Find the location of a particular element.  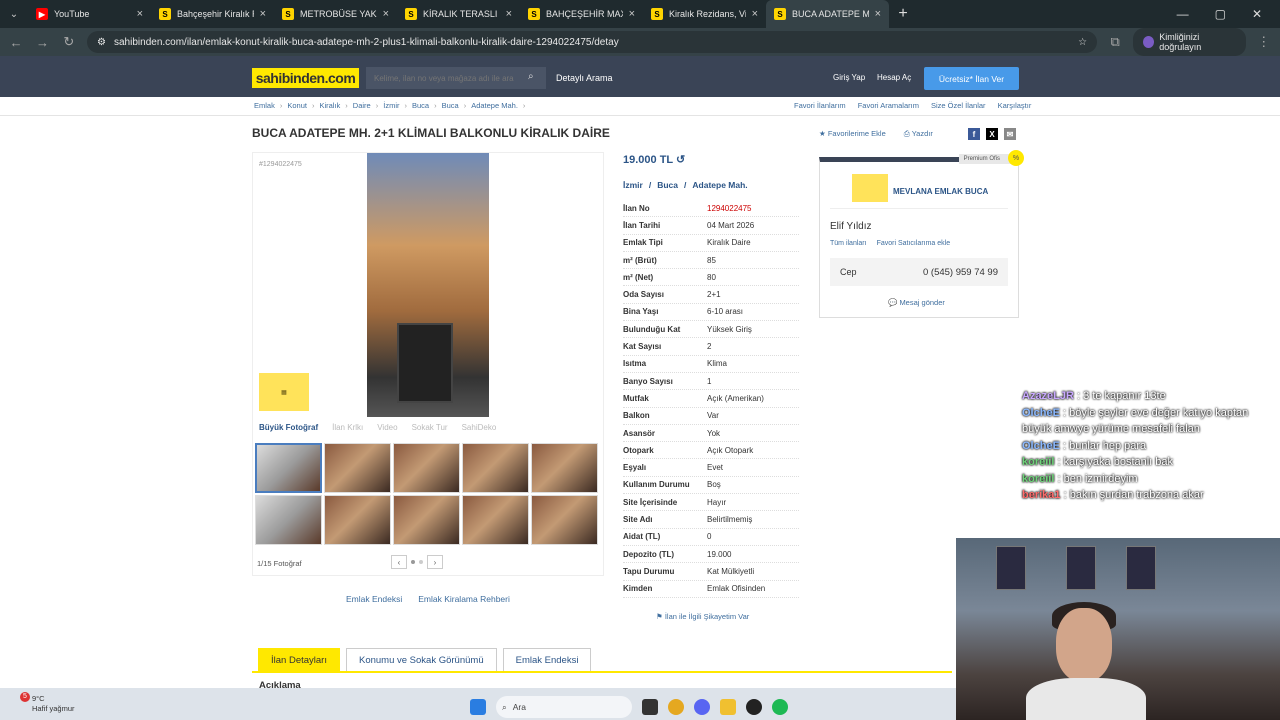

add-favorite-link: ★ Favorilerime Ekle is located at coordinates (852, 134).